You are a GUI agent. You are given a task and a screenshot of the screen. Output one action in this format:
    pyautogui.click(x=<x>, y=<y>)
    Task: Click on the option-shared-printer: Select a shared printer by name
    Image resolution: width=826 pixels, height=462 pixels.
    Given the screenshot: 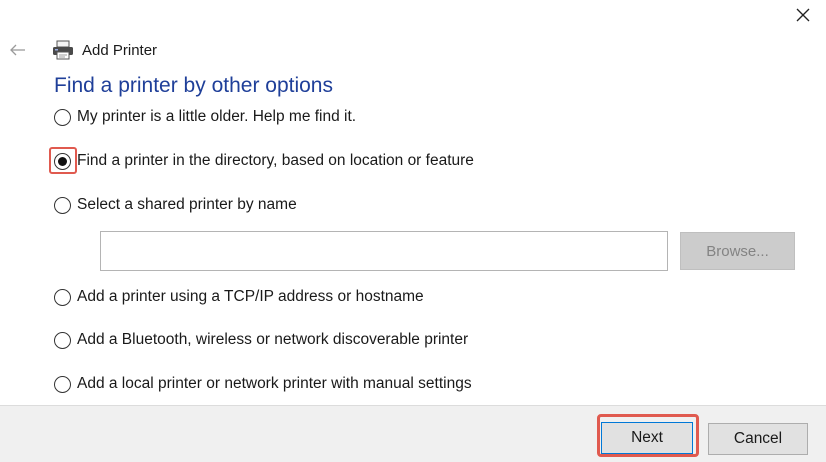 What is the action you would take?
    pyautogui.click(x=175, y=205)
    